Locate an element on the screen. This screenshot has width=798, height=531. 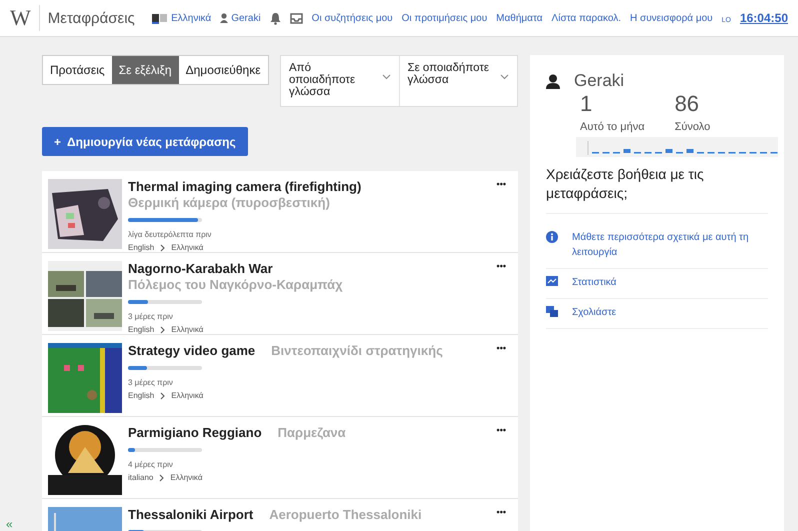
wikipedia-logo: W is located at coordinates (25, 18).